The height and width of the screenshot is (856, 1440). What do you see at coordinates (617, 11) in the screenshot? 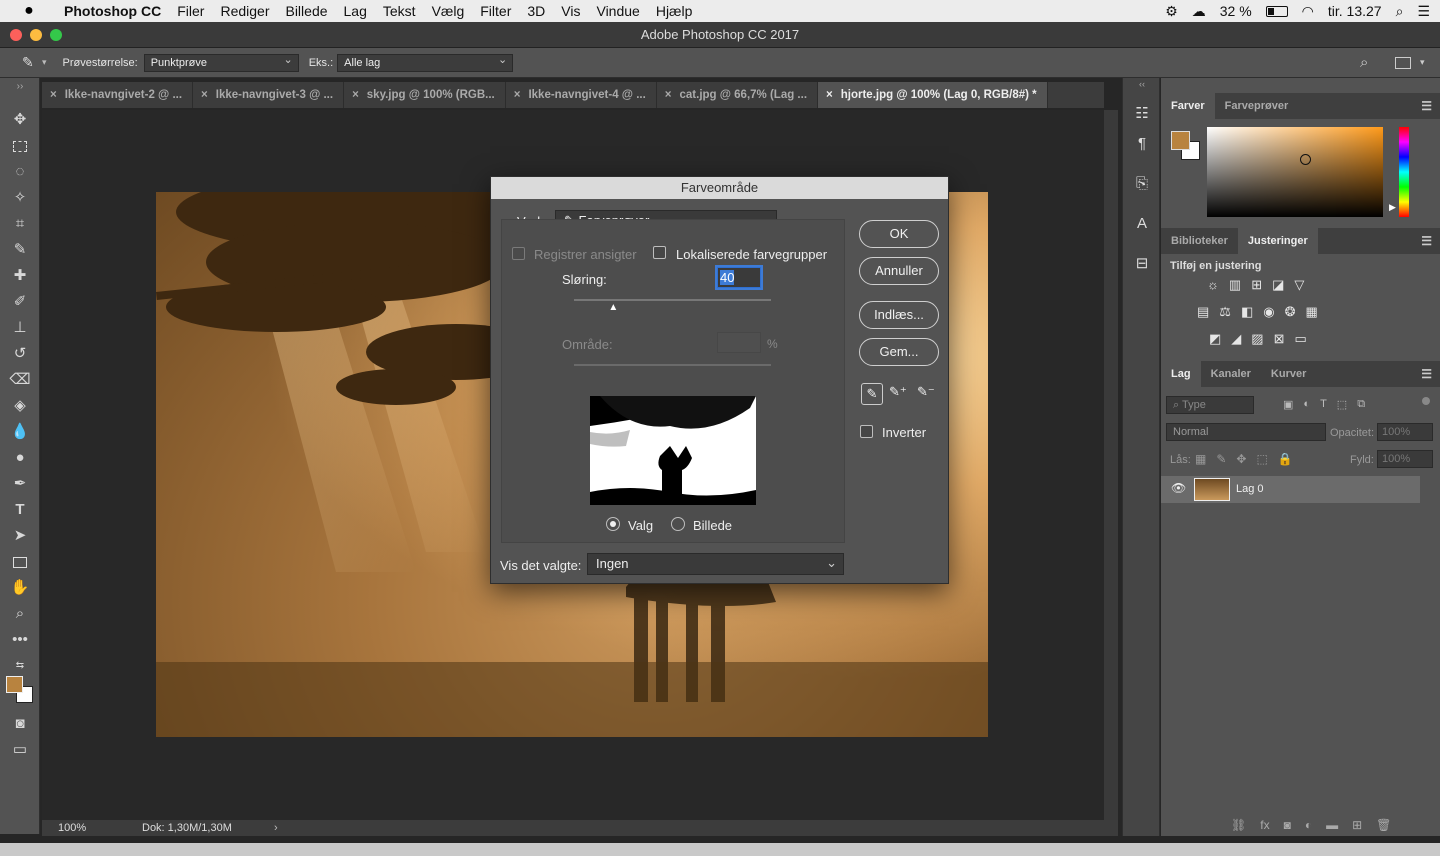
I see `menu-vindue: Vindue` at bounding box center [617, 11].